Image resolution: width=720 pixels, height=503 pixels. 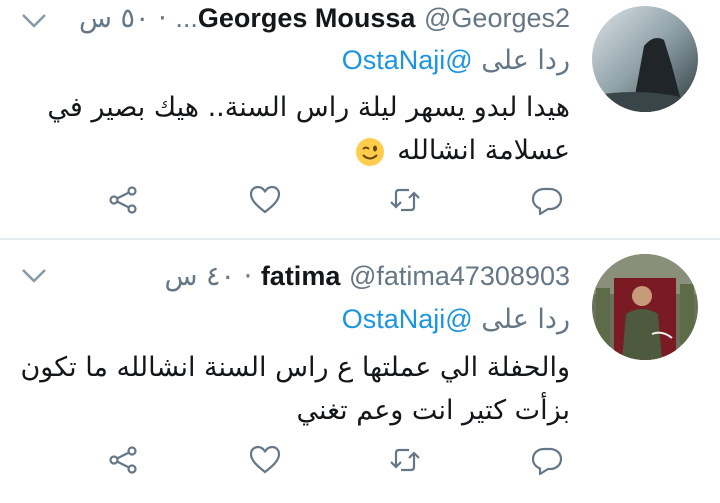 I want to click on user-handle: @fatima47308903, so click(x=459, y=276).